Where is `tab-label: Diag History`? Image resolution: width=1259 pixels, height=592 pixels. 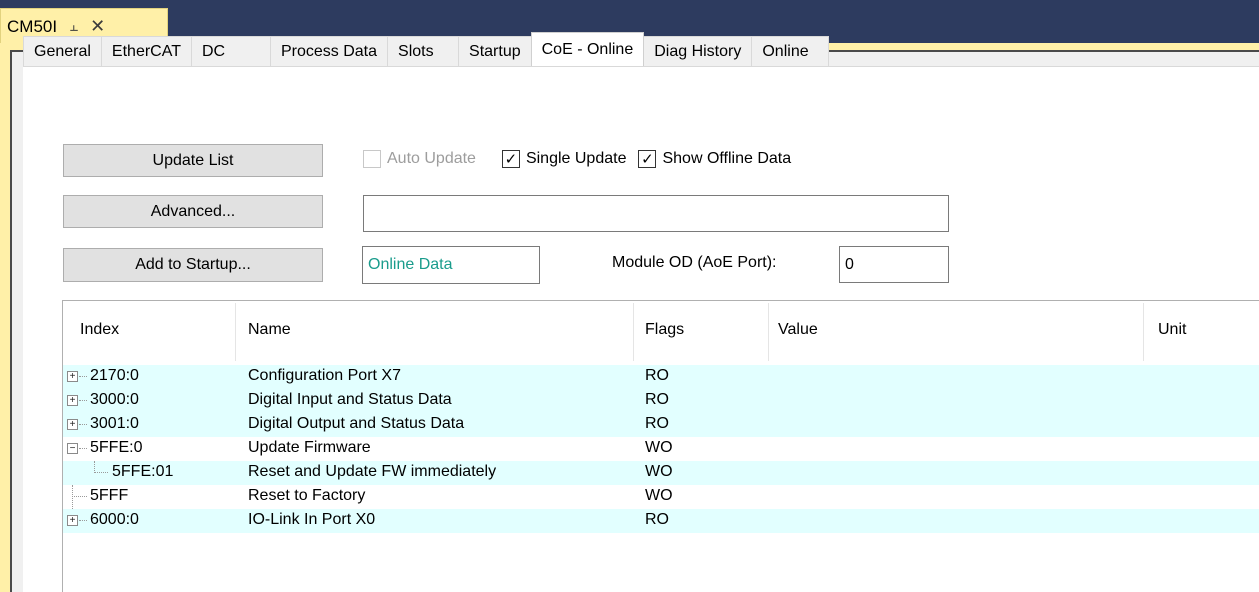
tab-label: Diag History is located at coordinates (698, 51).